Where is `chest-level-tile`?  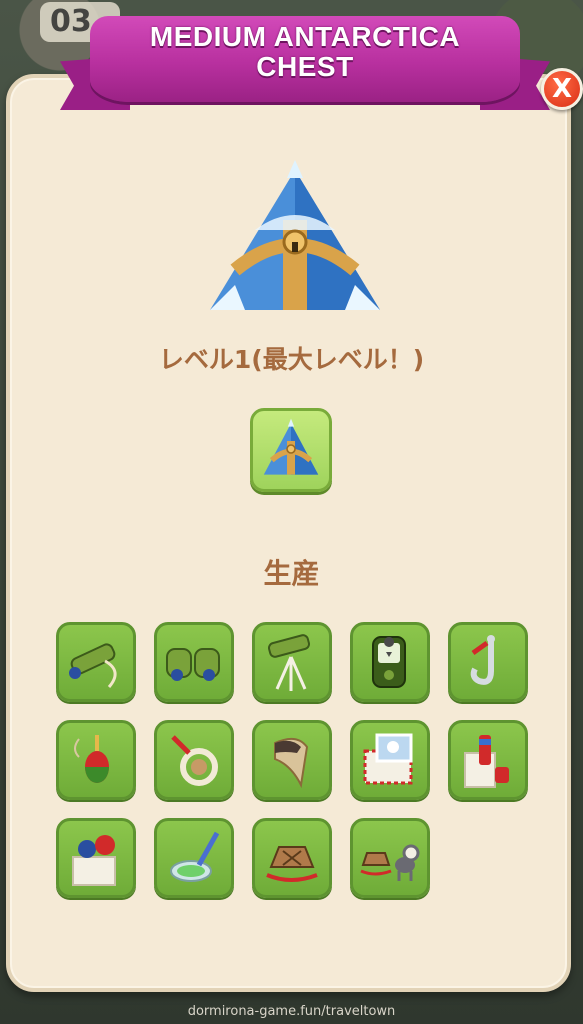
chest-level-tile is located at coordinates (291, 450).